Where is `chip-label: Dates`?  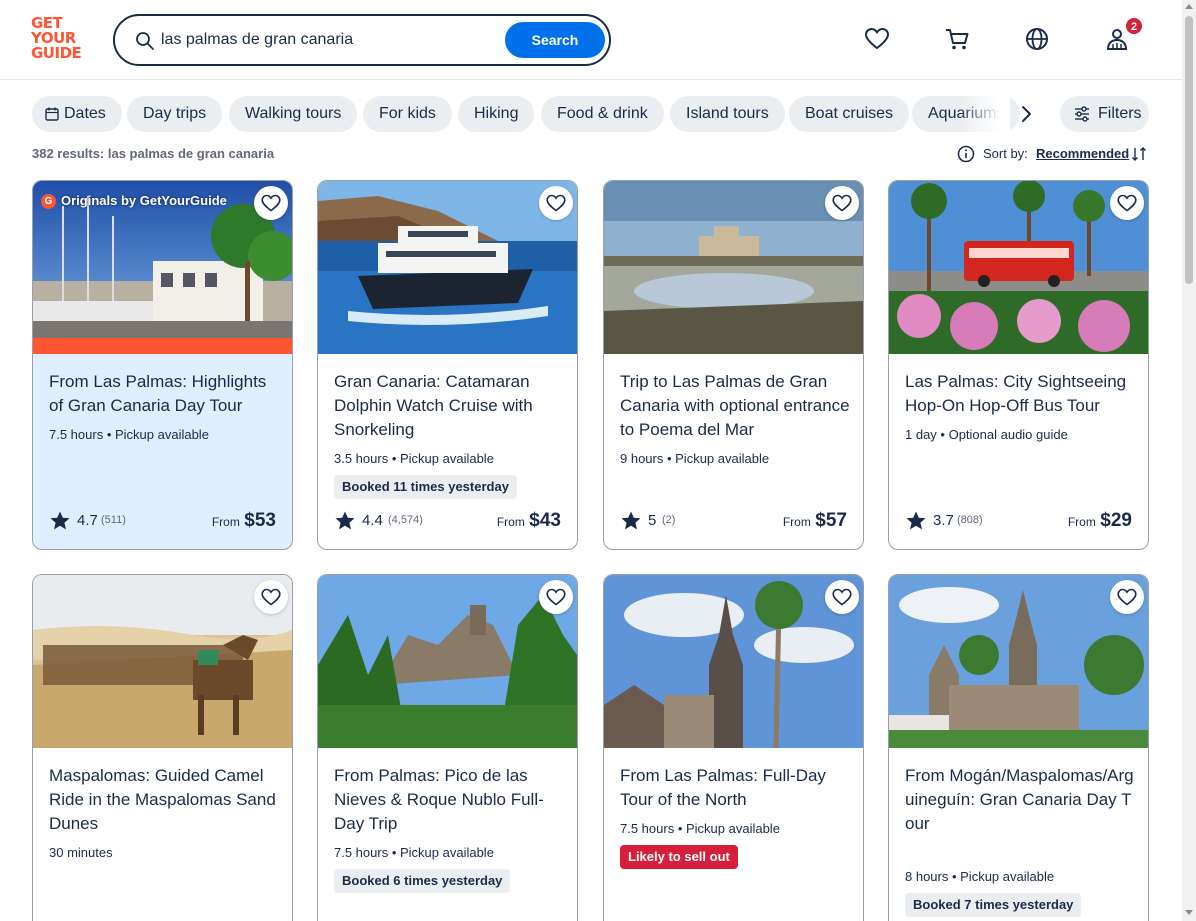 chip-label: Dates is located at coordinates (85, 113).